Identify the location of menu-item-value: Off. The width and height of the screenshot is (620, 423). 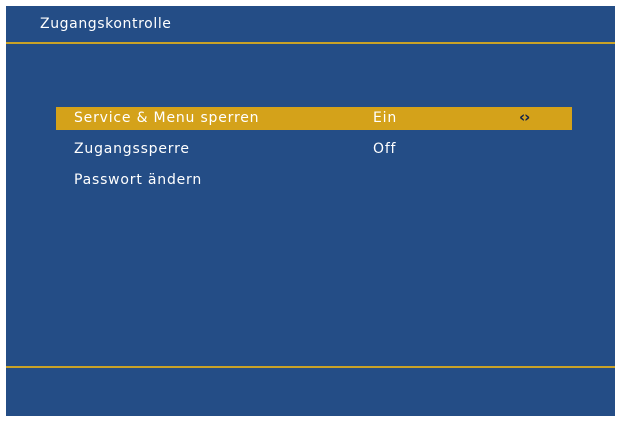
(385, 149).